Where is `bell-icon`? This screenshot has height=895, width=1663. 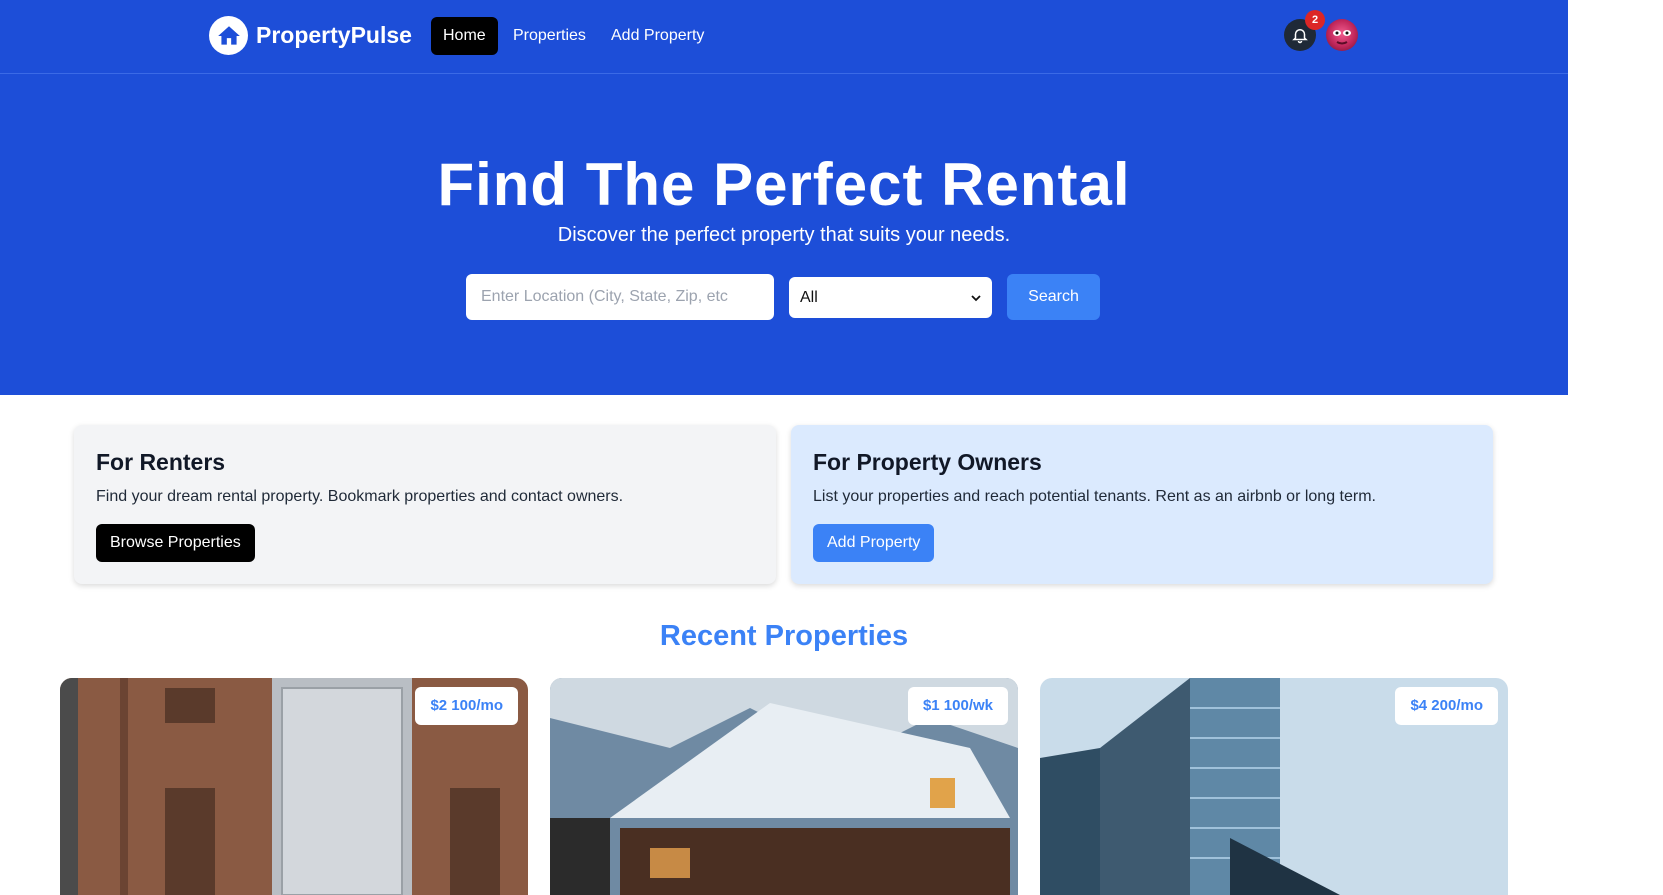 bell-icon is located at coordinates (1300, 36).